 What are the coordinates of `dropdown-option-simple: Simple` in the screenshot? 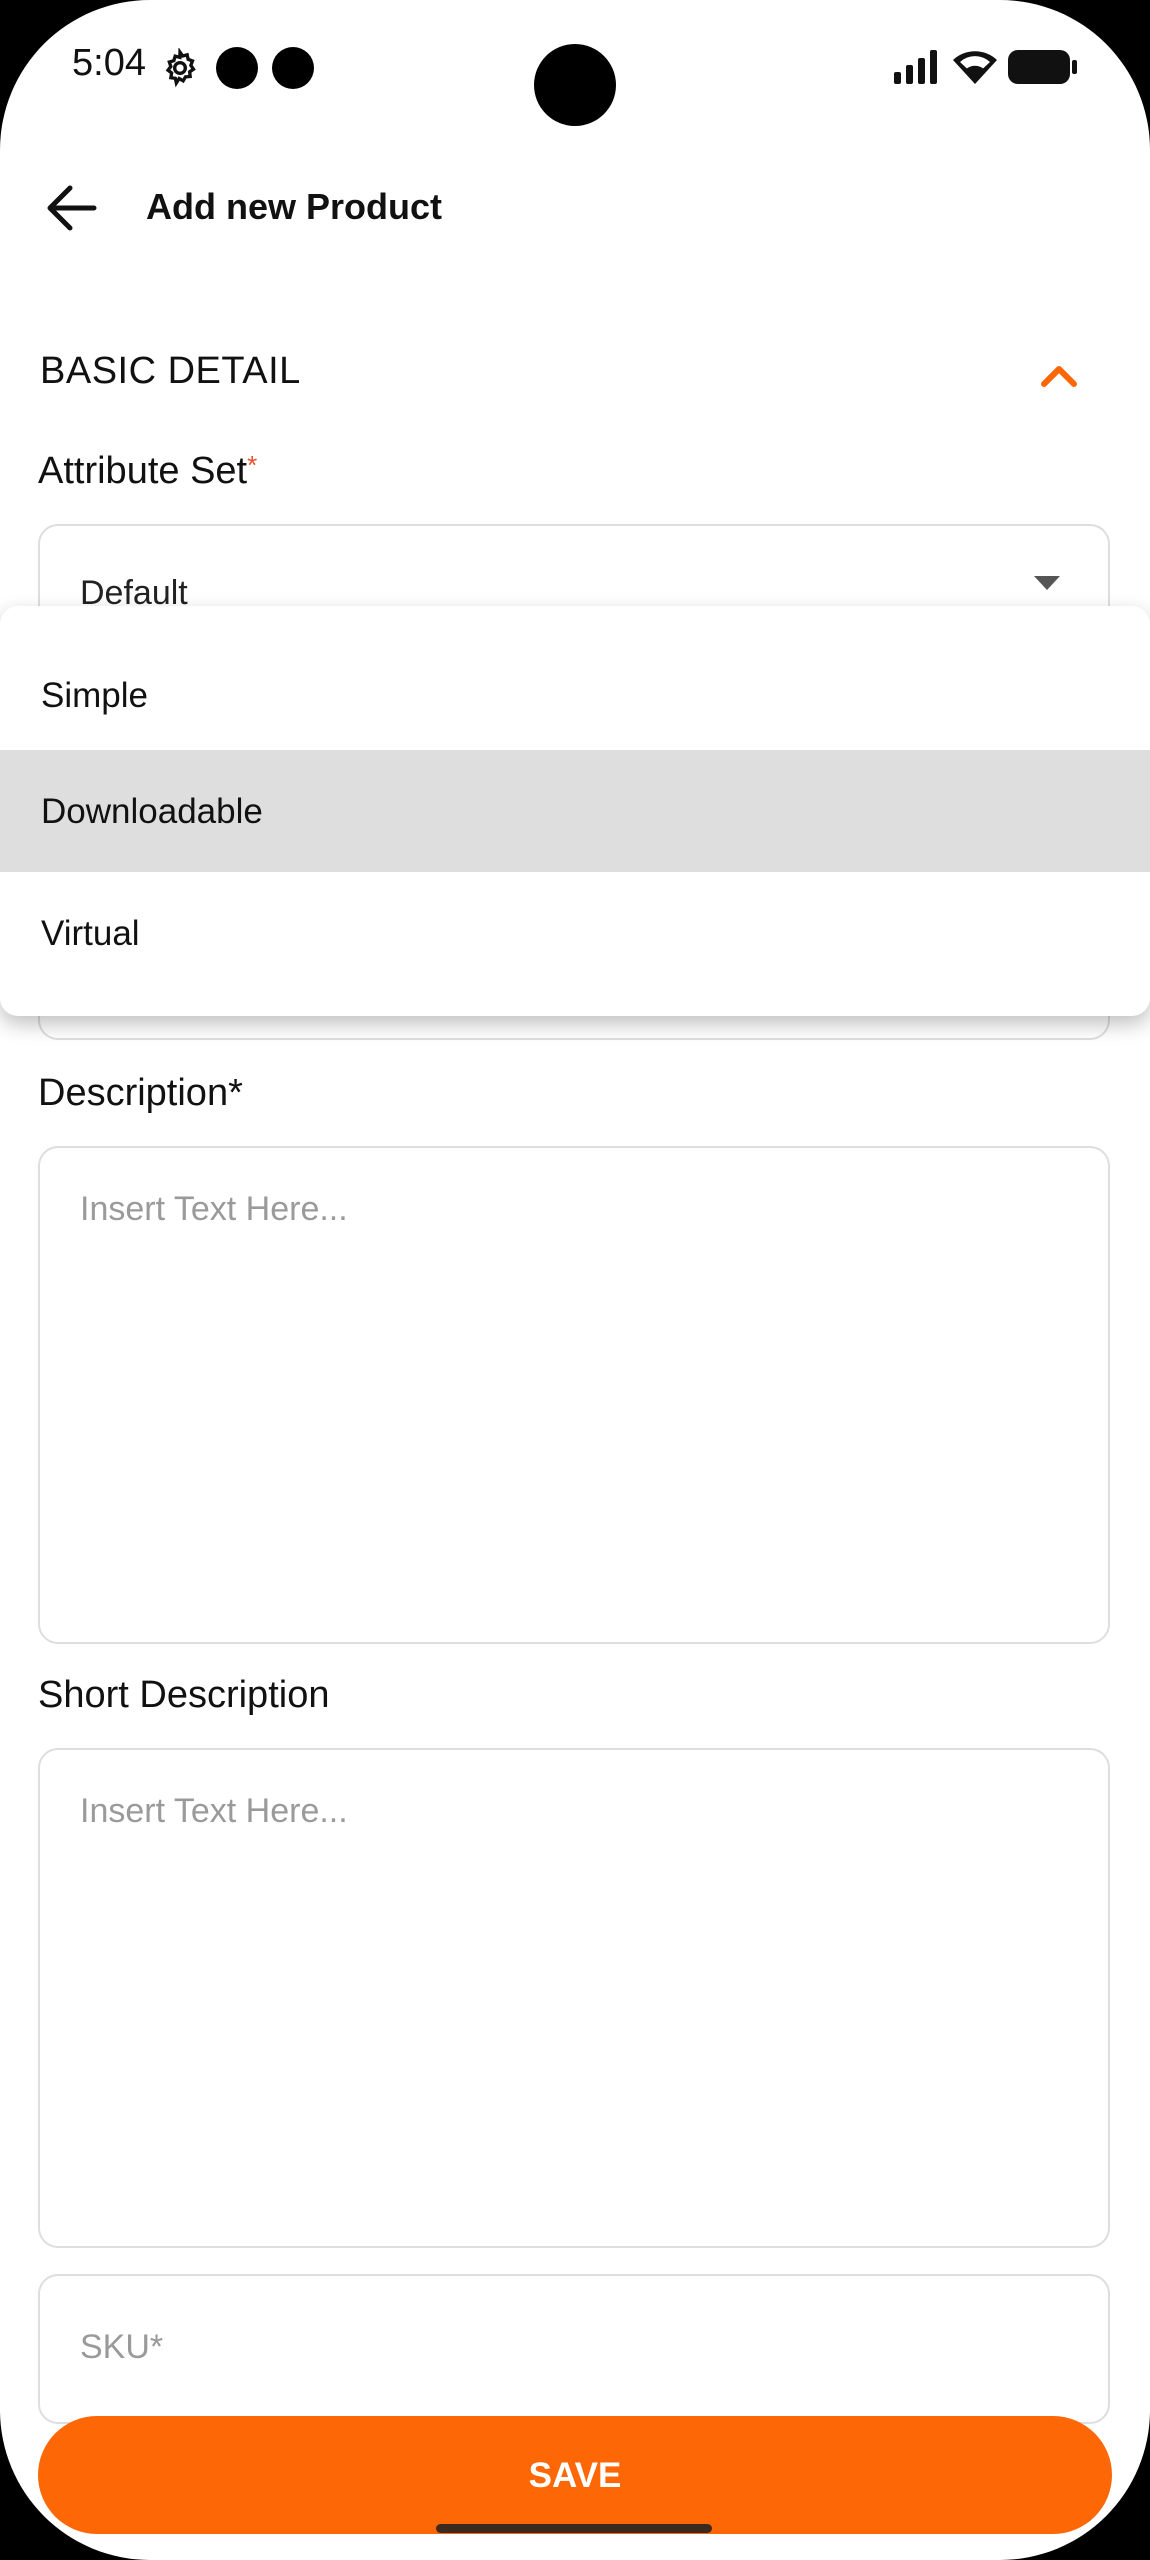 It's located at (575, 695).